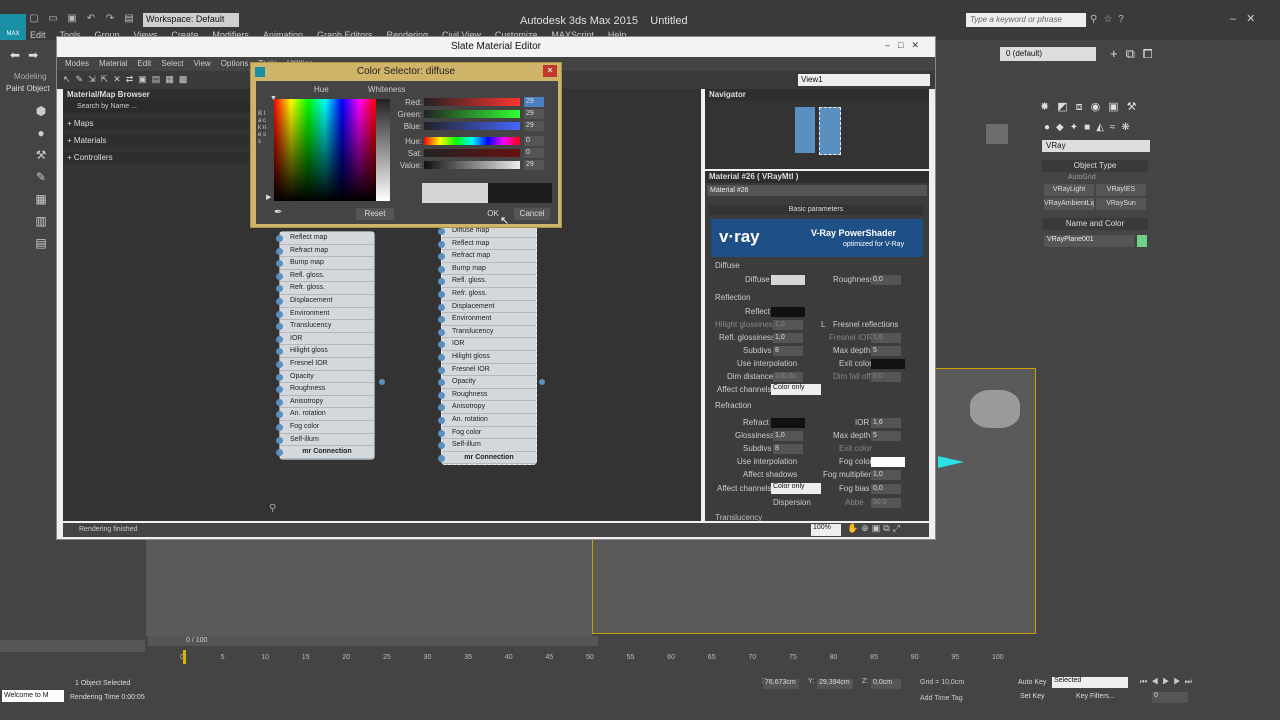  What do you see at coordinates (41, 199) in the screenshot?
I see `grid-tool-icon: ▦` at bounding box center [41, 199].